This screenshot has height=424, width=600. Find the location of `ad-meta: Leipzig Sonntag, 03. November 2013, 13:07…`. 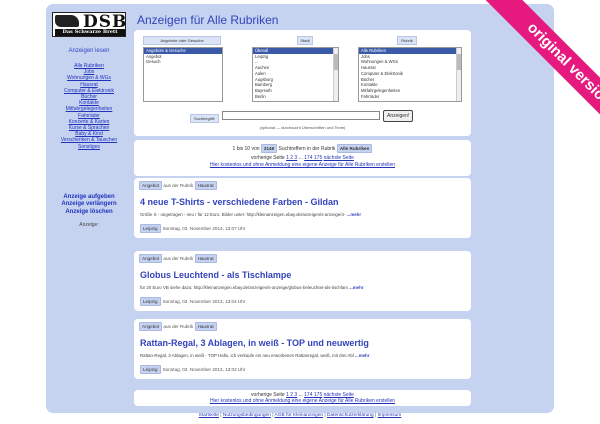

ad-meta: Leipzig Sonntag, 03. November 2013, 13:07… is located at coordinates (192, 228).